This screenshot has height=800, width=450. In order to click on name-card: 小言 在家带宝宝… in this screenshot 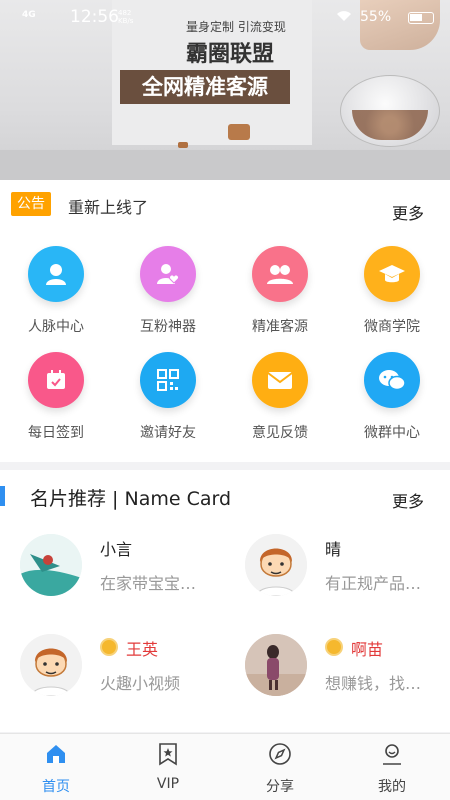, I will do `click(112, 584)`.